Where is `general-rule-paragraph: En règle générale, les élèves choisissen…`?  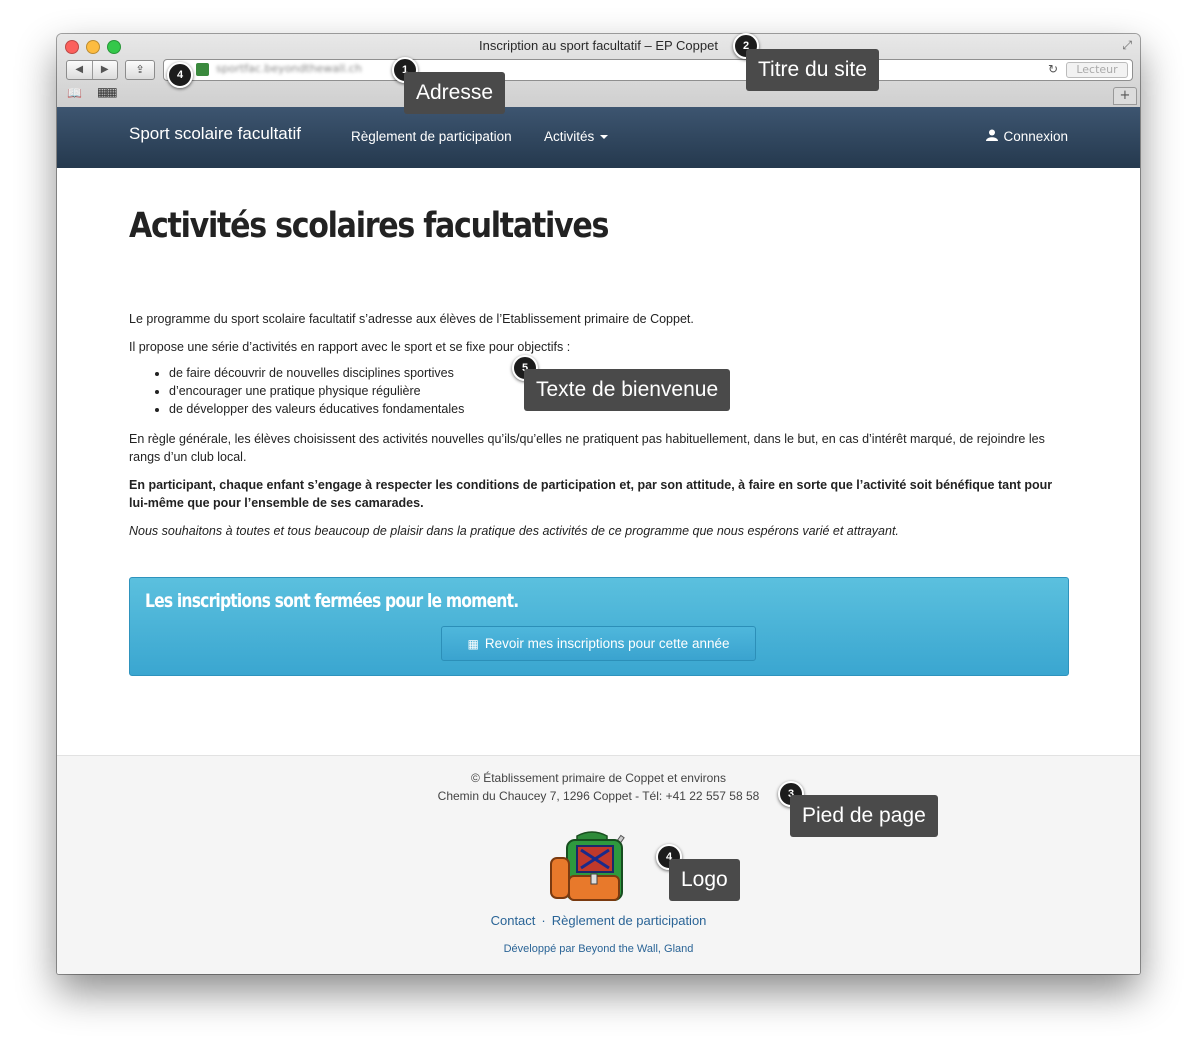
general-rule-paragraph: En règle générale, les élèves choisissen… is located at coordinates (587, 448).